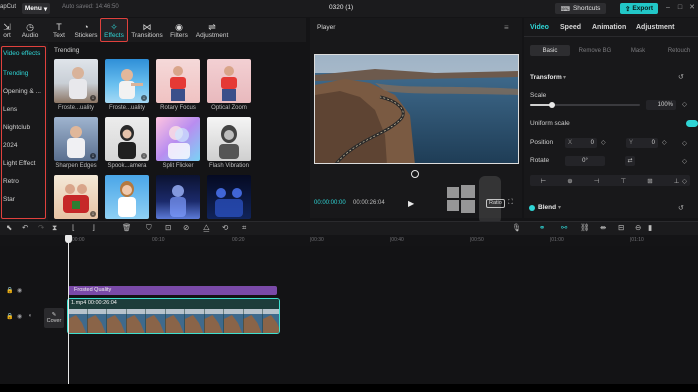  I want to click on cover-button: ✎ Cover, so click(54, 318).